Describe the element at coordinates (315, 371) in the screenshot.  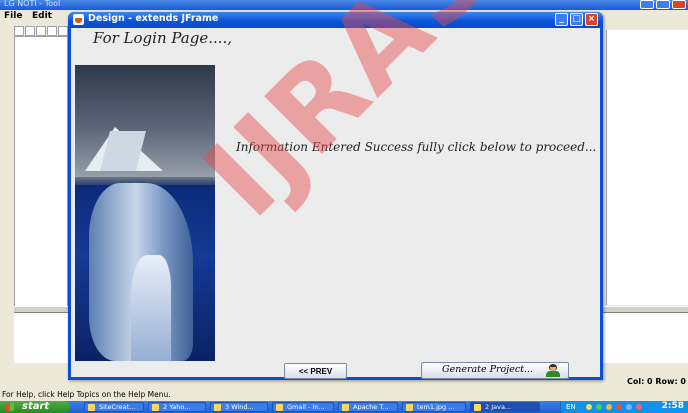
I see `prev-button: << PREV` at that location.